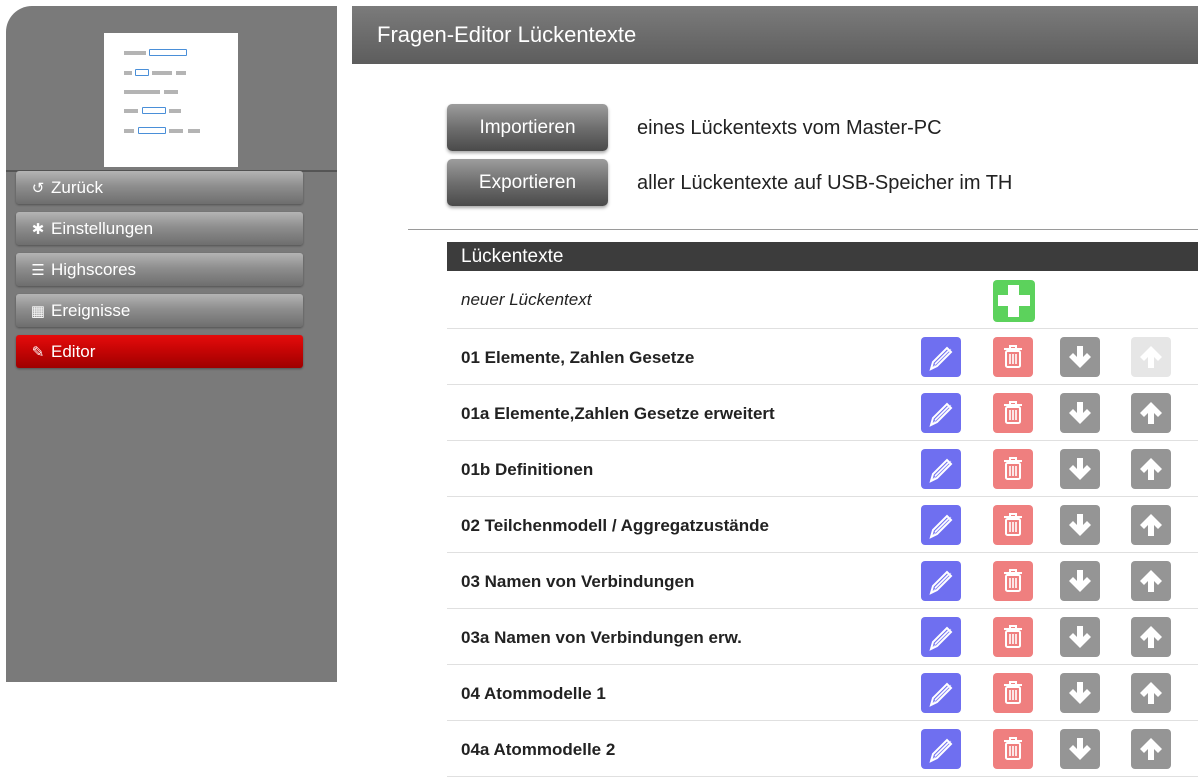  I want to click on export-button: Exportieren, so click(527, 182).